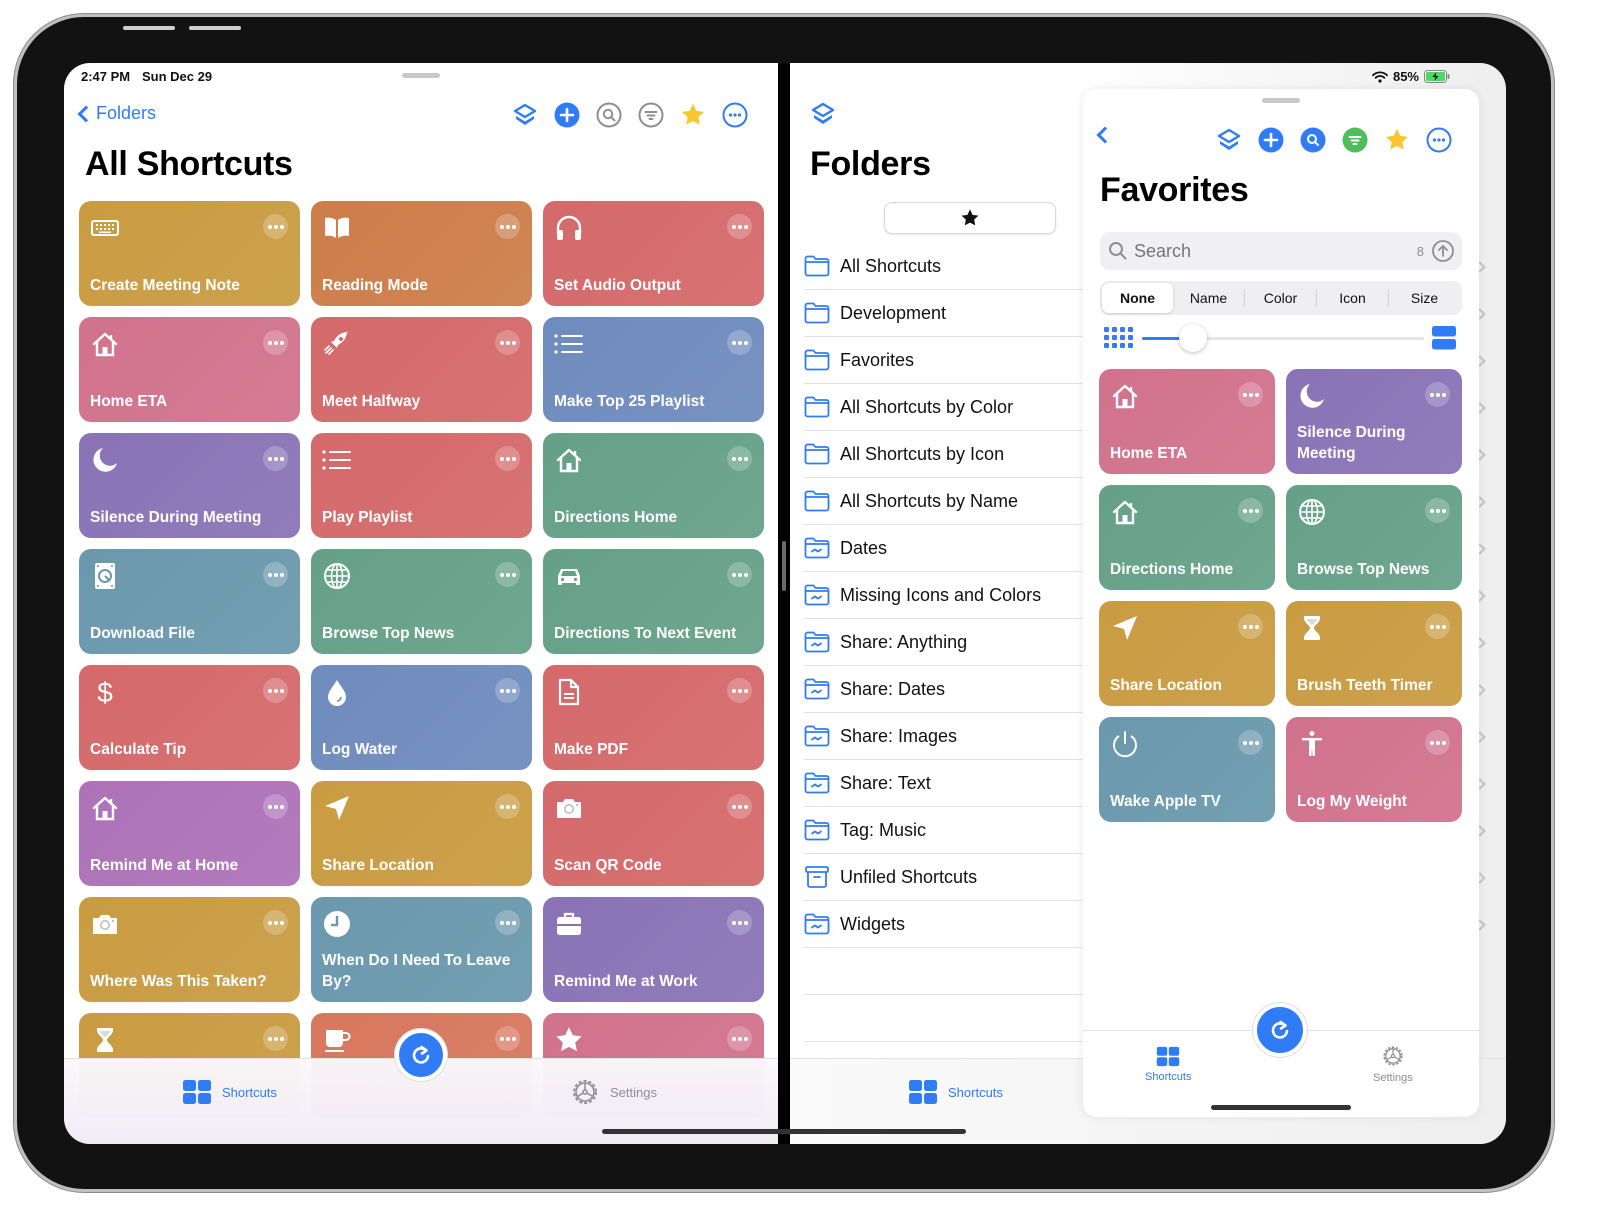 This screenshot has height=1231, width=1600. I want to click on shortcut-tile: Where Was This Taken?, so click(189, 949).